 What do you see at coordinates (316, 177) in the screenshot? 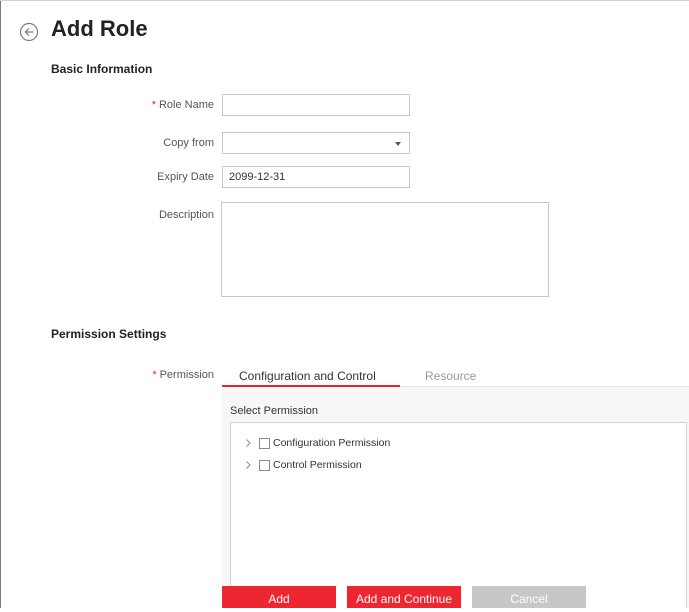
I see `expiry-date-input: 2099-12-31` at bounding box center [316, 177].